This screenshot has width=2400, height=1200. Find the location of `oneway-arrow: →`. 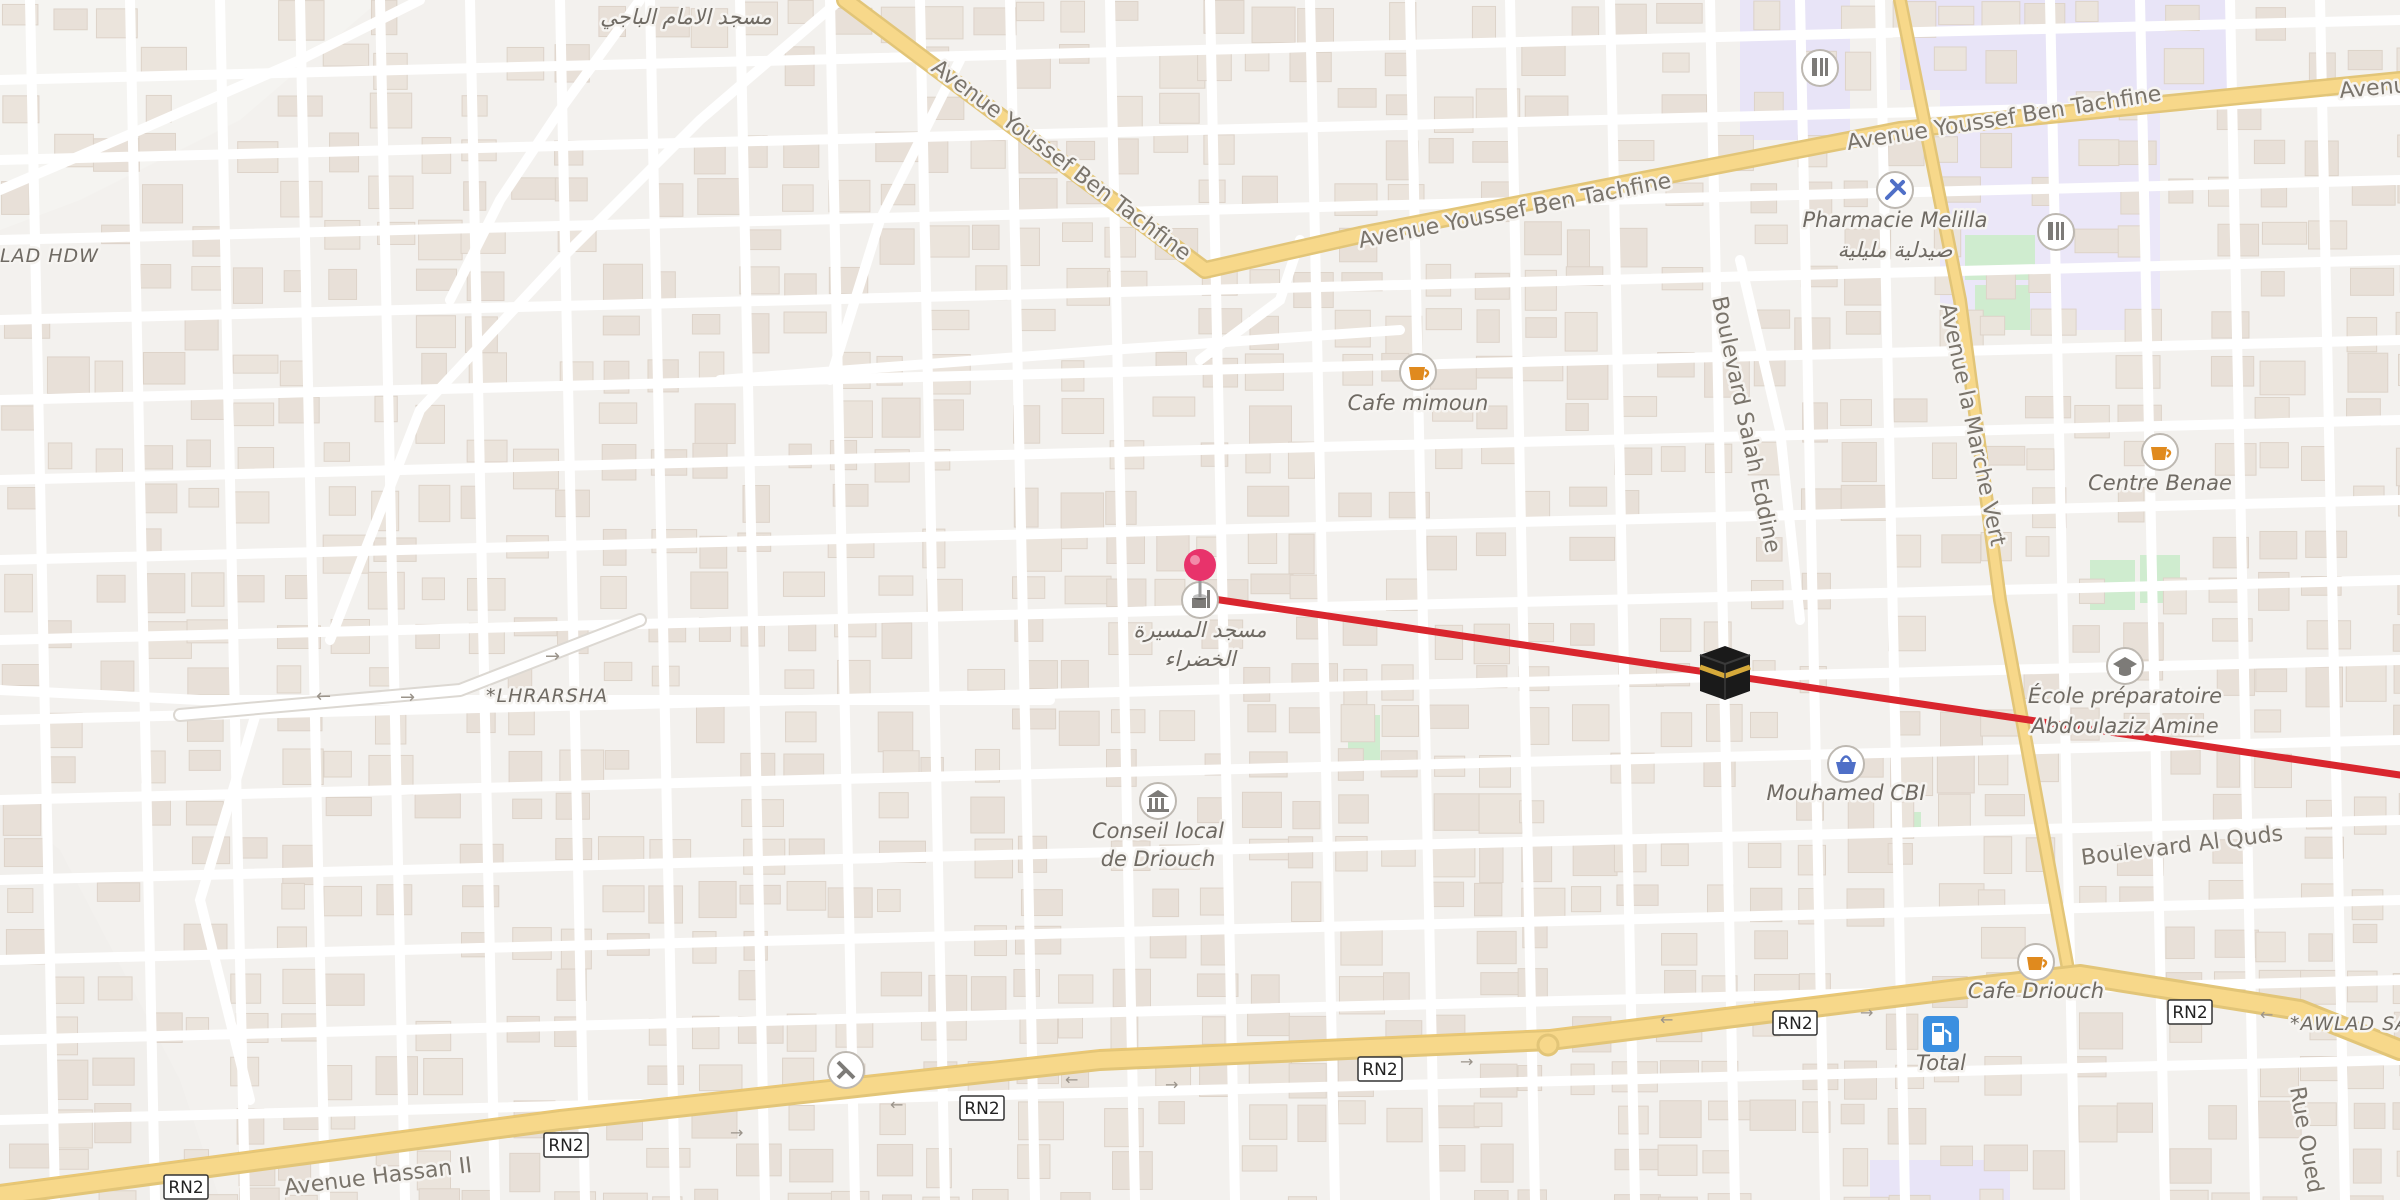

oneway-arrow: → is located at coordinates (552, 656).